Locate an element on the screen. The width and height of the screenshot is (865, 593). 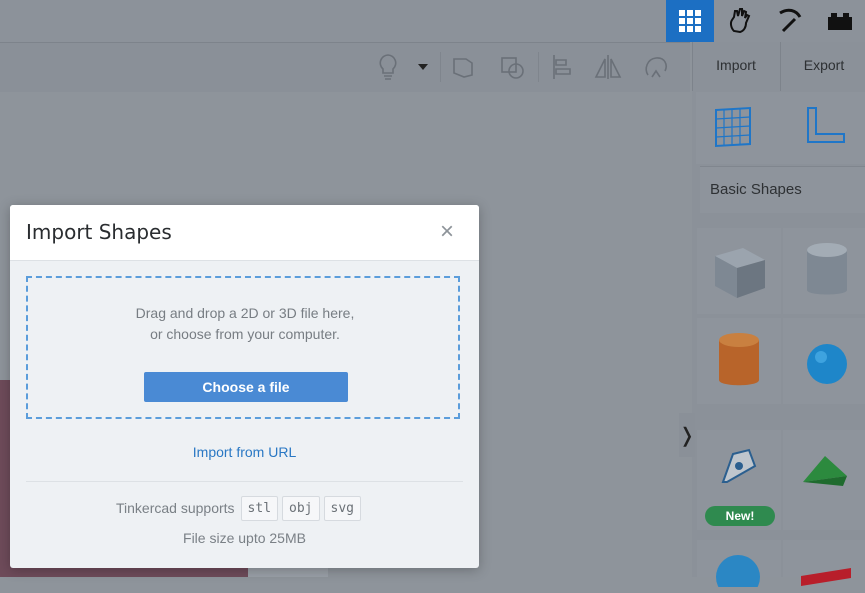
ungroup-icon is located at coordinates (512, 68).